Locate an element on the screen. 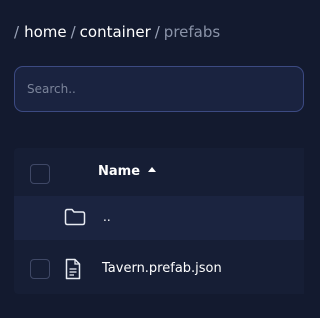  name-column-header: Name is located at coordinates (127, 171).